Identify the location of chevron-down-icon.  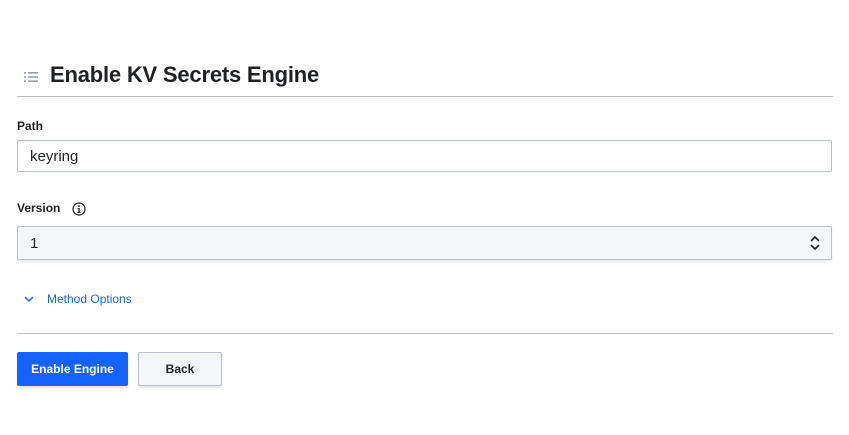
(29, 299).